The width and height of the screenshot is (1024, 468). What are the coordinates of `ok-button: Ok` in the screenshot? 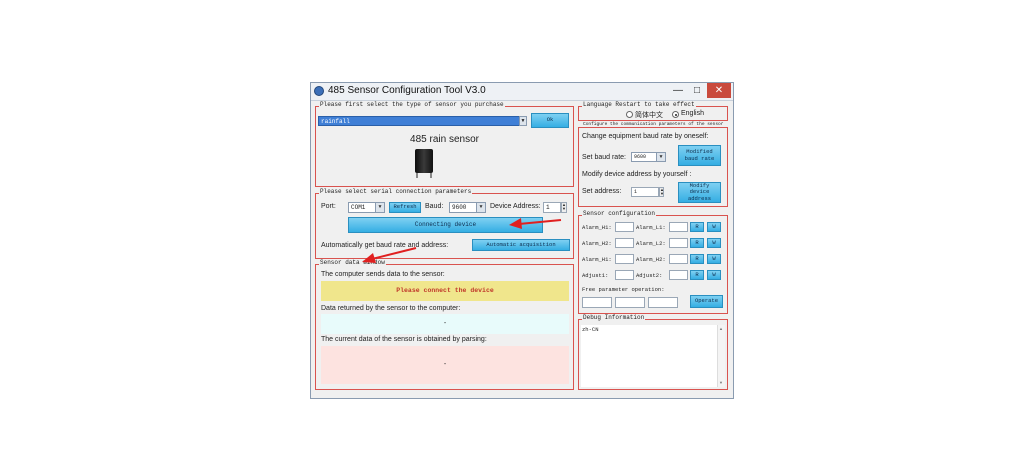 It's located at (550, 120).